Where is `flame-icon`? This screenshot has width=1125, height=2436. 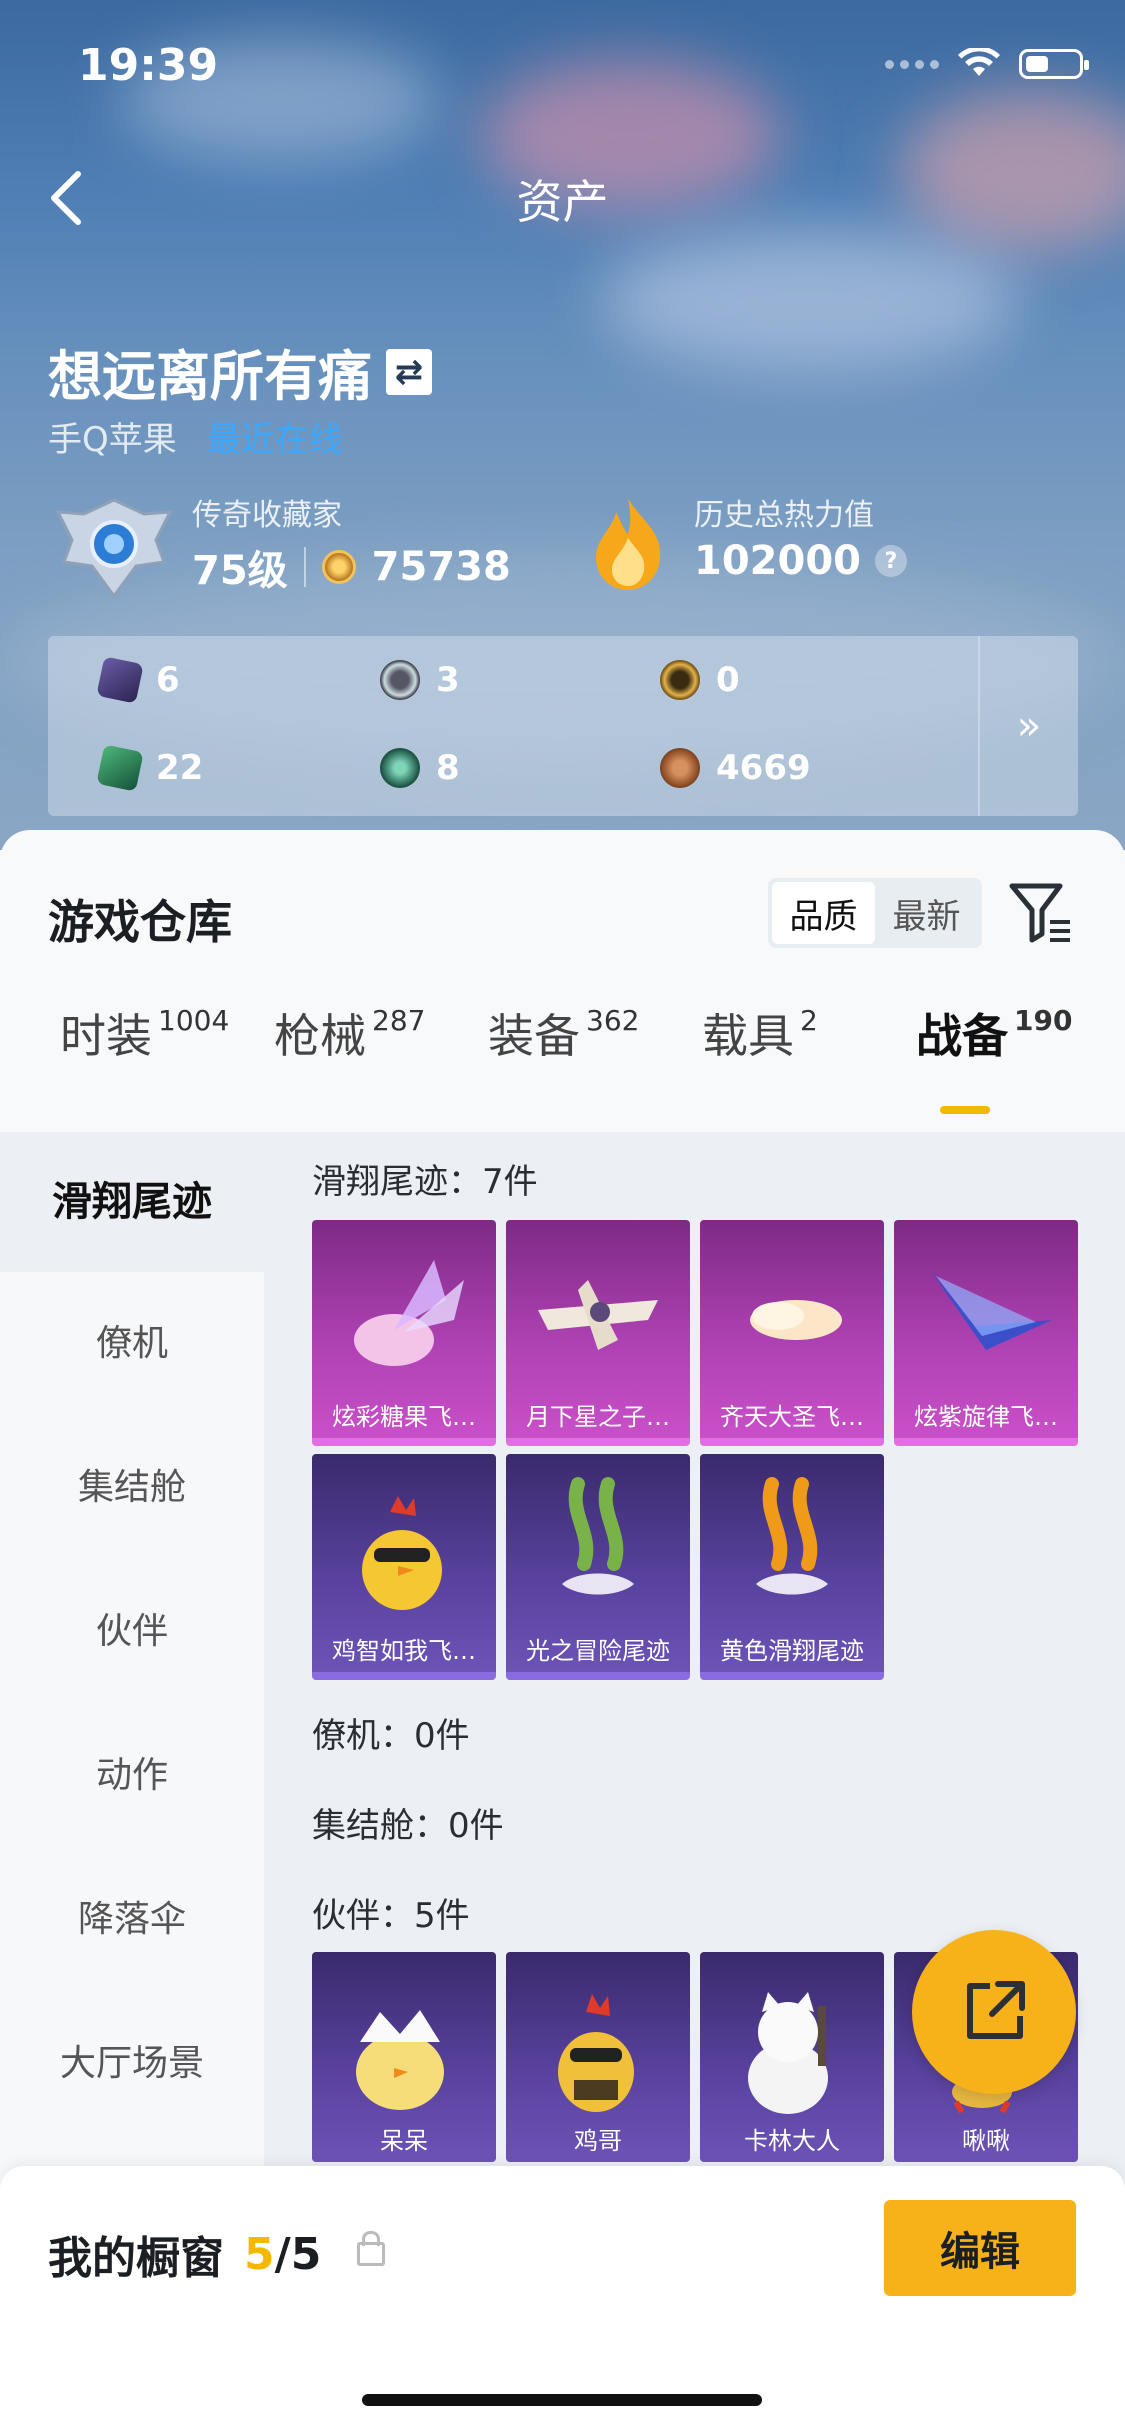 flame-icon is located at coordinates (628, 544).